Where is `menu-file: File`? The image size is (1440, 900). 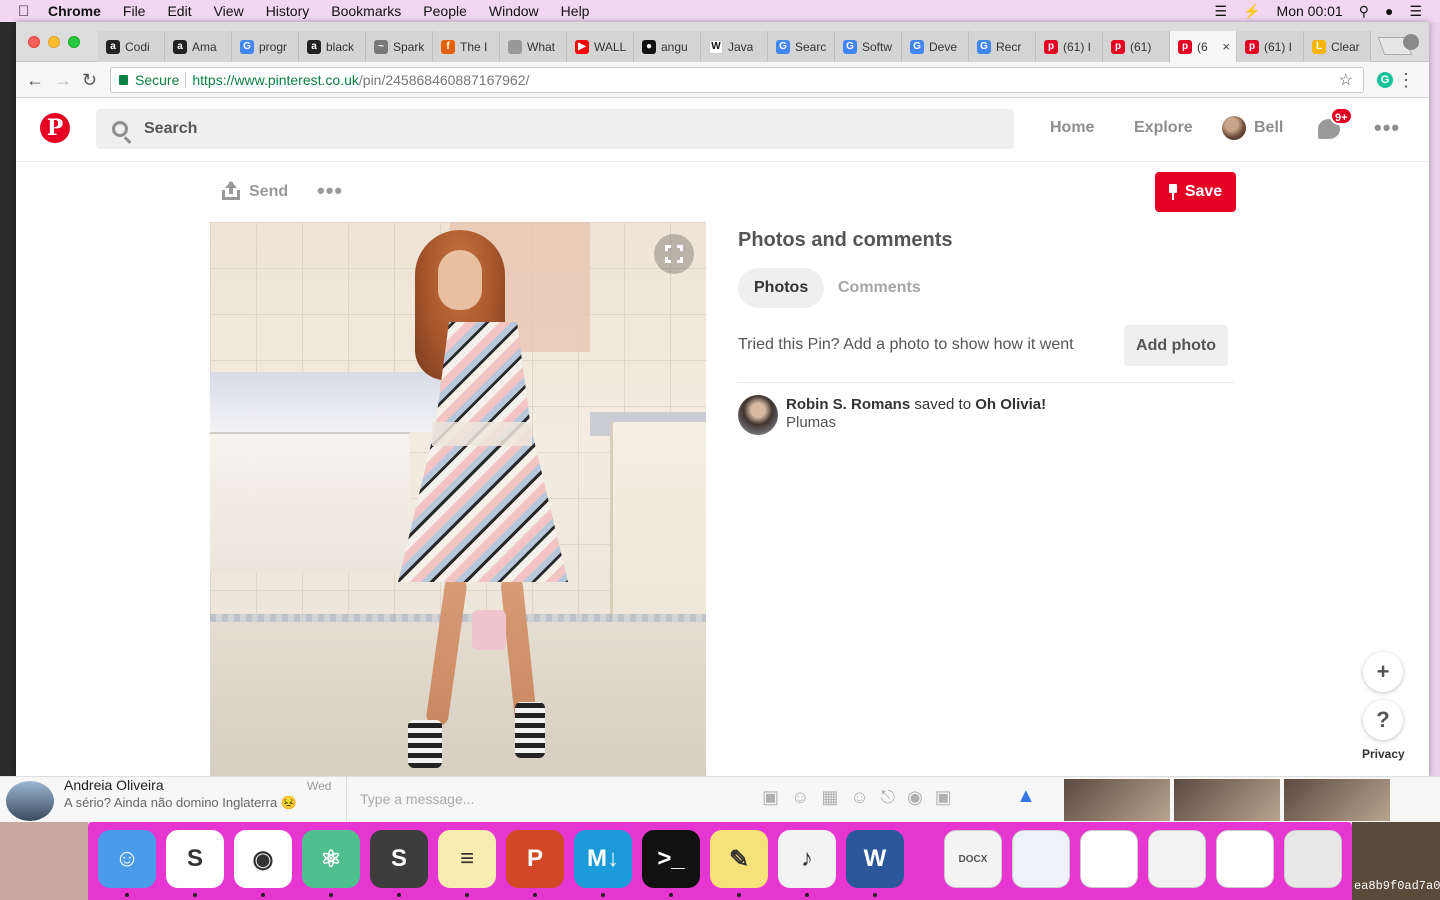
menu-file: File is located at coordinates (134, 11).